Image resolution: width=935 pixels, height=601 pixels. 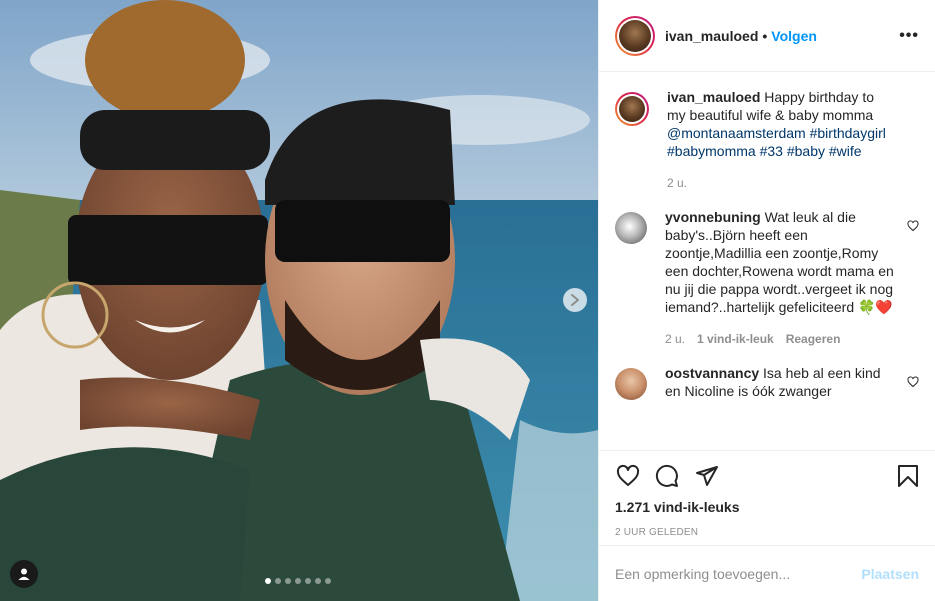 What do you see at coordinates (794, 36) in the screenshot?
I see `follow-button: Volgen` at bounding box center [794, 36].